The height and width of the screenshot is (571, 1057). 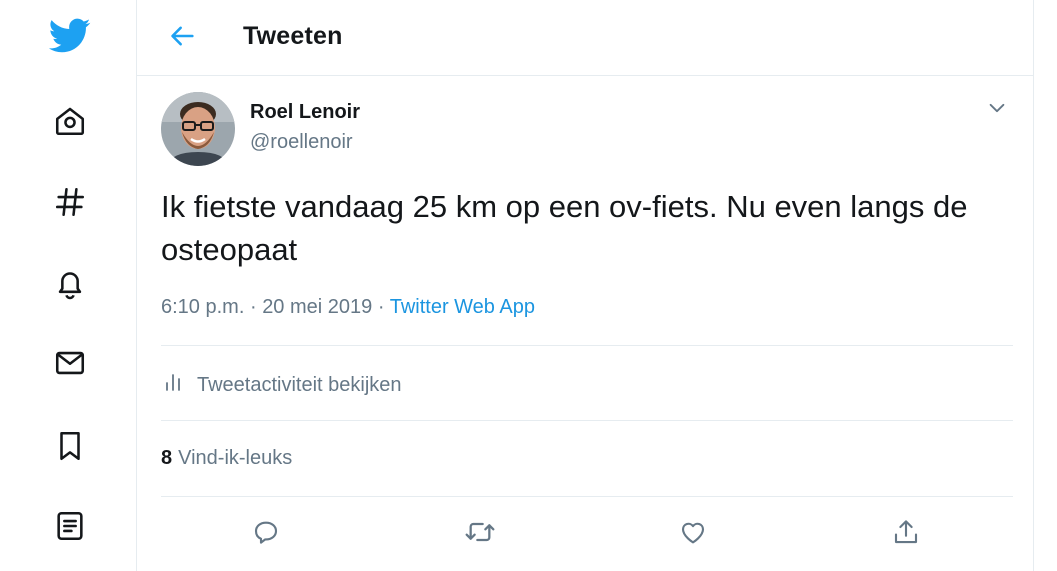 I want to click on page-header: Tweeten, so click(x=585, y=38).